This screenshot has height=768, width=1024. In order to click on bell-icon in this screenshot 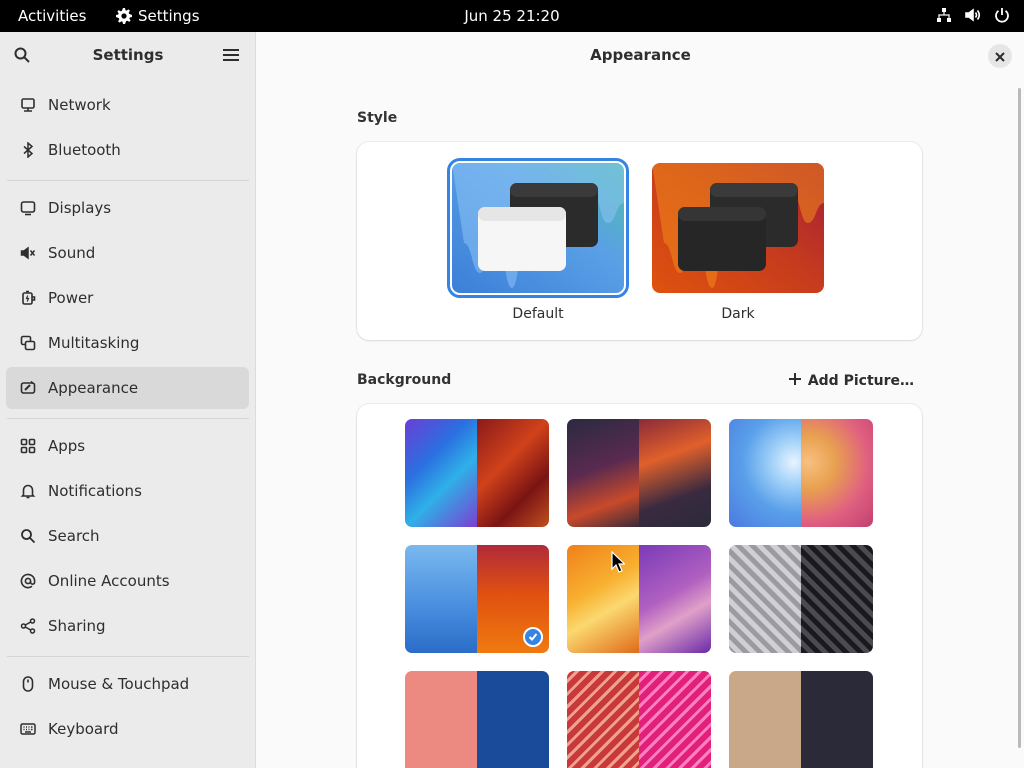, I will do `click(28, 491)`.